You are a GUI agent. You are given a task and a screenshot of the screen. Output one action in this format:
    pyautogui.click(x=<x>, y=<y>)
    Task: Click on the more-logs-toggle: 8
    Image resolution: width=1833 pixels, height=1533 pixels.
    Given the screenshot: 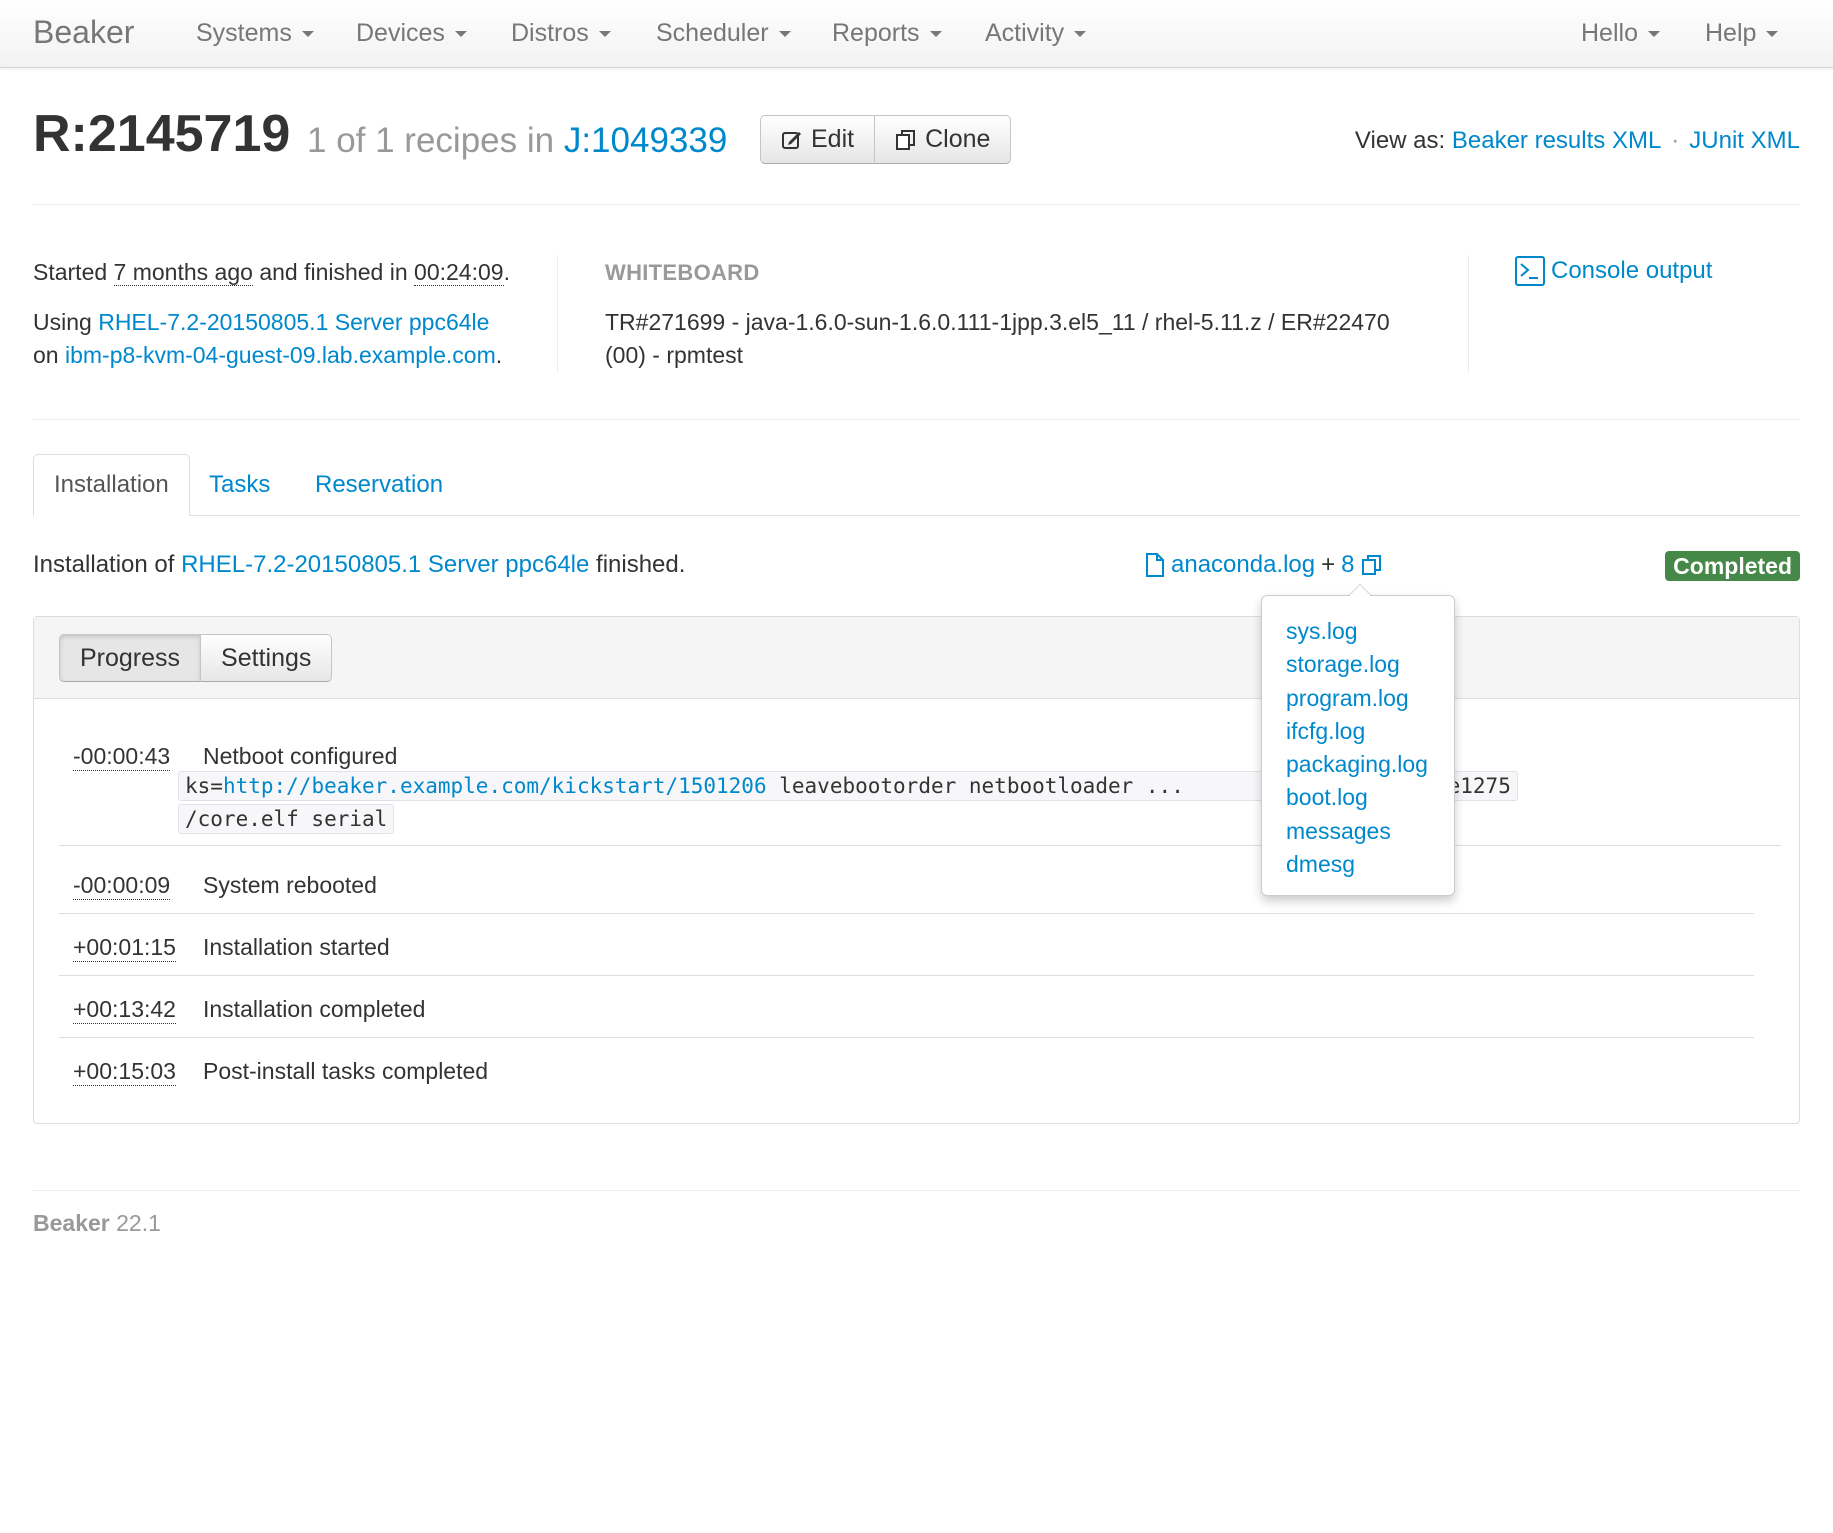 What is the action you would take?
    pyautogui.click(x=1361, y=565)
    